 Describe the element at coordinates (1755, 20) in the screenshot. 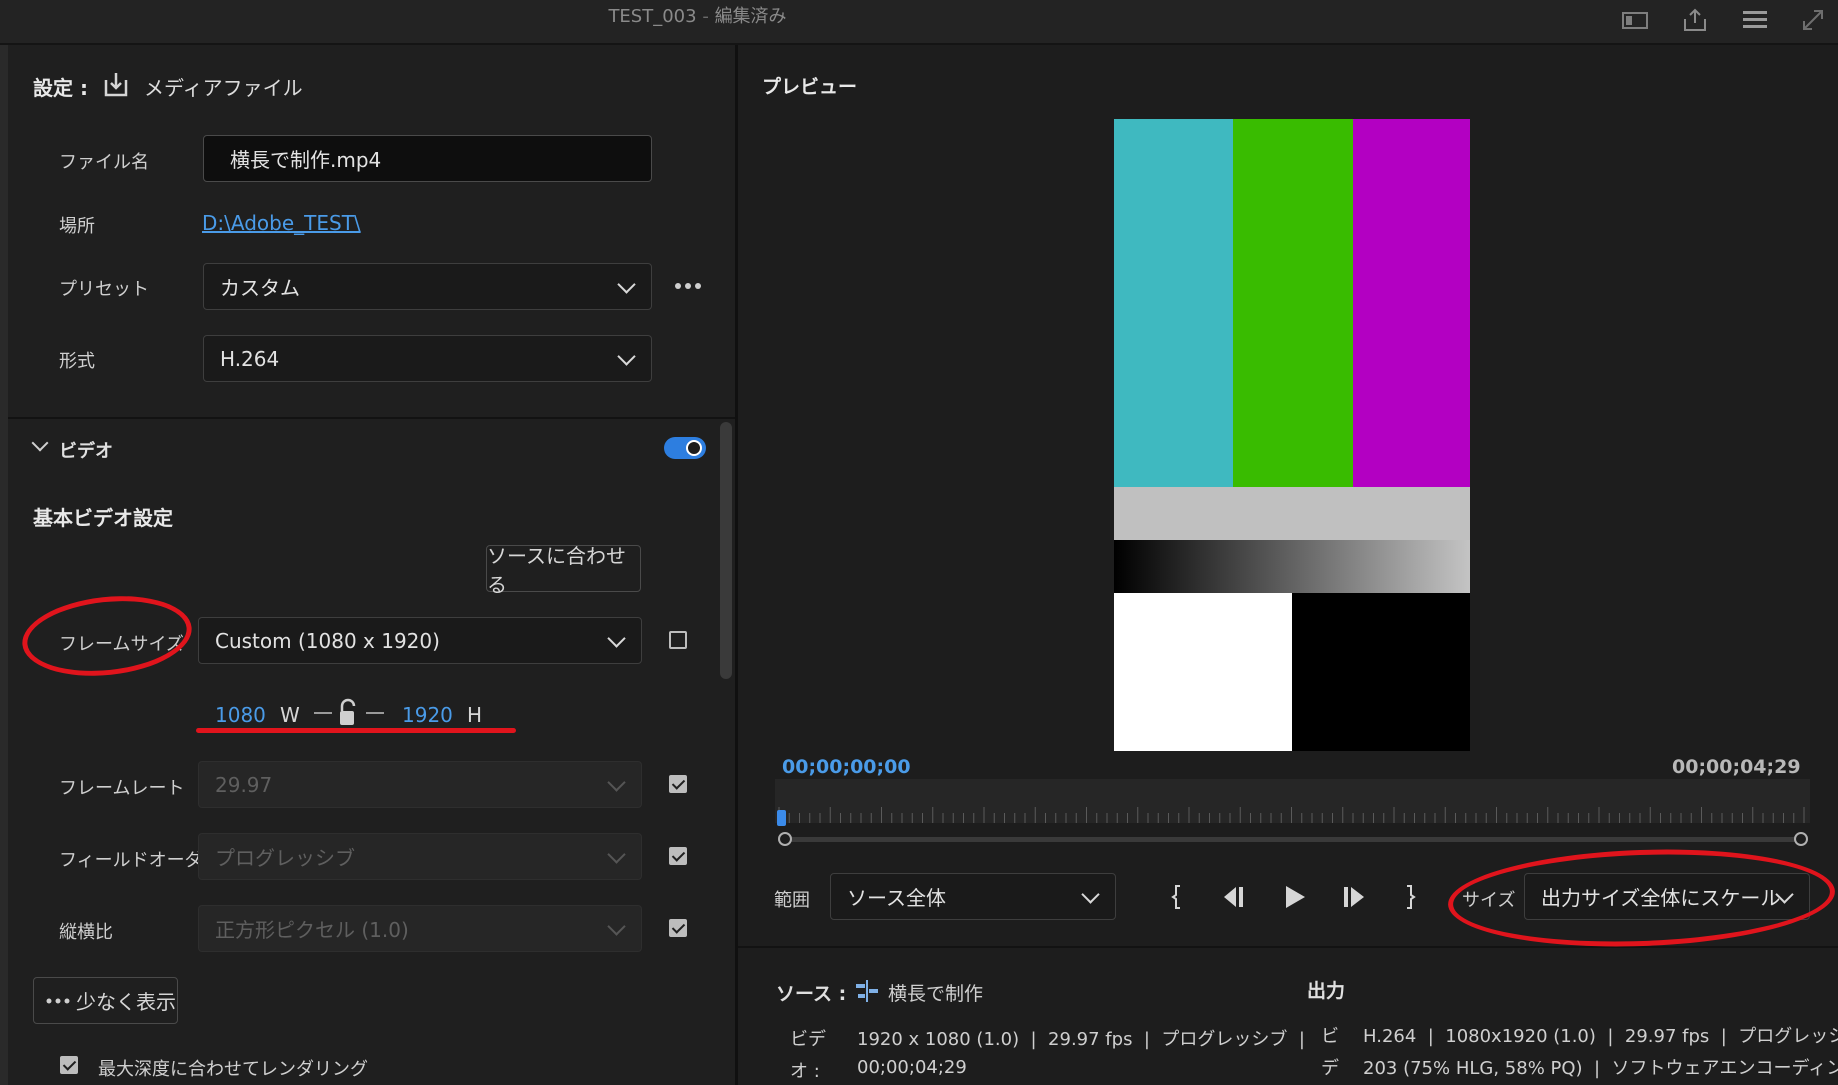

I see `menu-icon` at that location.